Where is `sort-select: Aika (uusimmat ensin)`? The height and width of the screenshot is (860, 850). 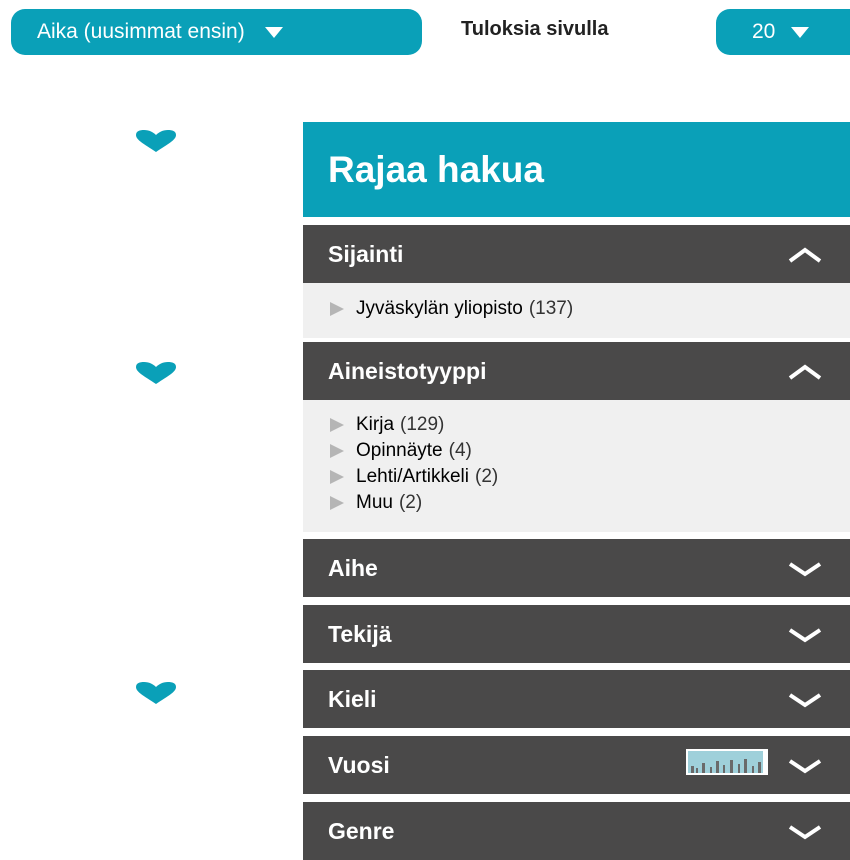
sort-select: Aika (uusimmat ensin) is located at coordinates (216, 32).